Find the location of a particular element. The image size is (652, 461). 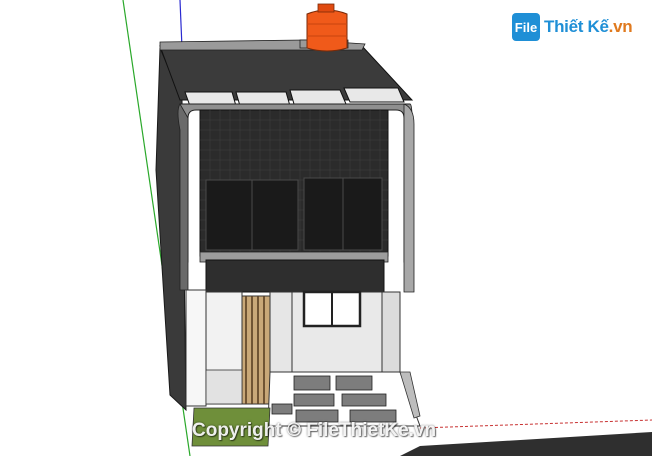

site-logo: File Thiết Kế.vn is located at coordinates (572, 27).